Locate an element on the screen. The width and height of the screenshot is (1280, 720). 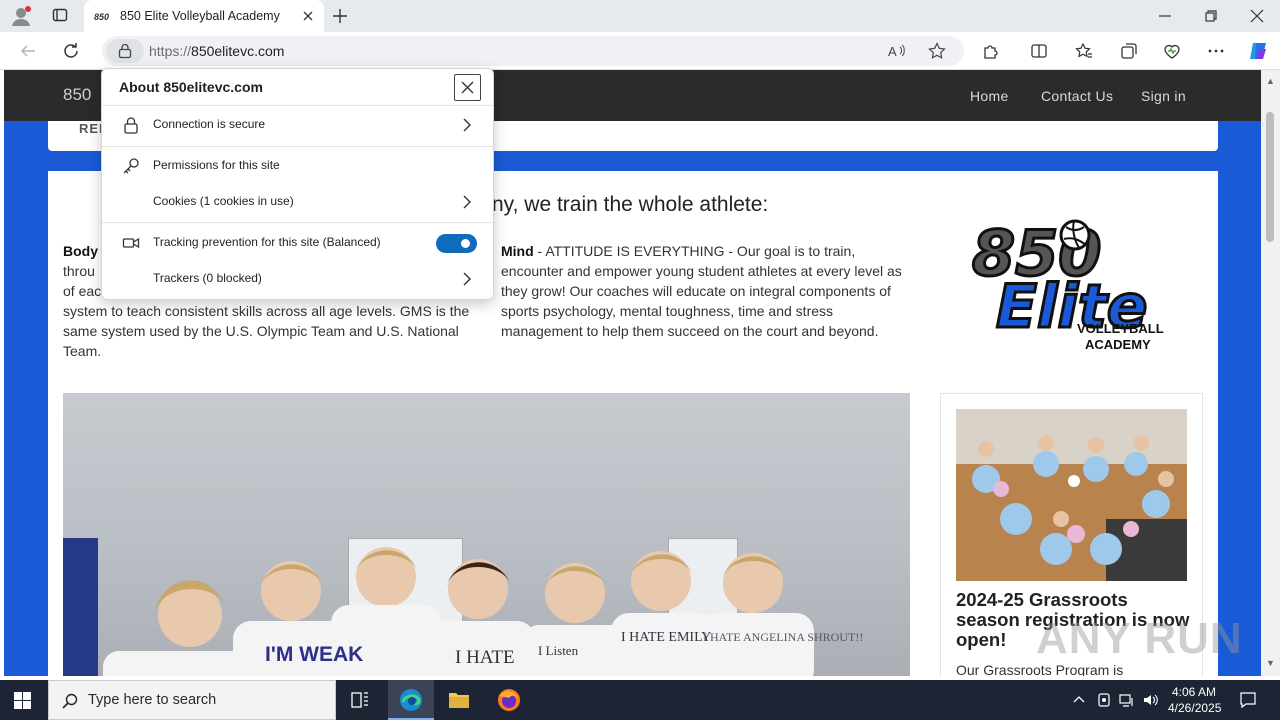
restore-icon is located at coordinates (1211, 16).